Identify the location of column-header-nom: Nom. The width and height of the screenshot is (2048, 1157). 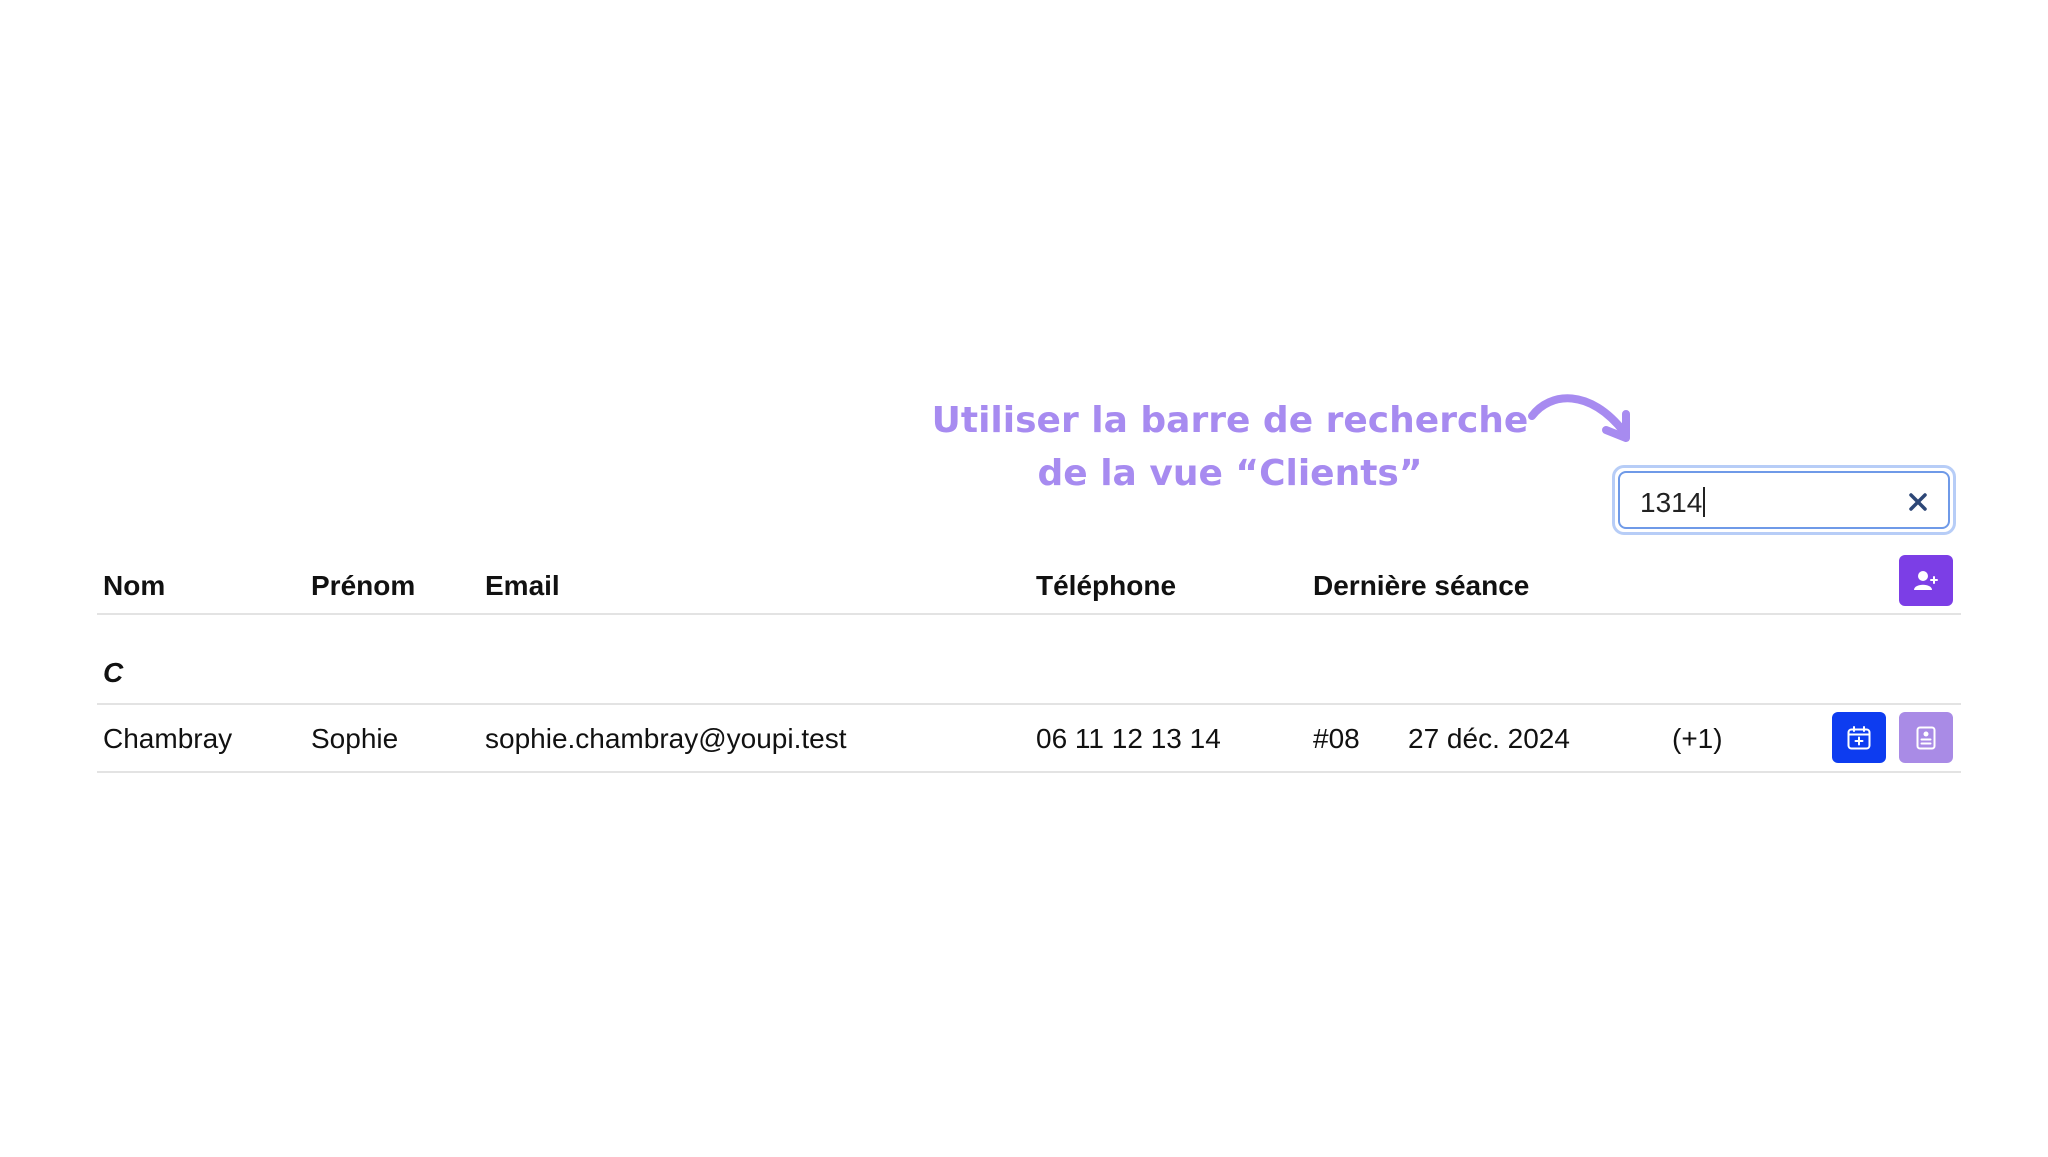
(134, 586).